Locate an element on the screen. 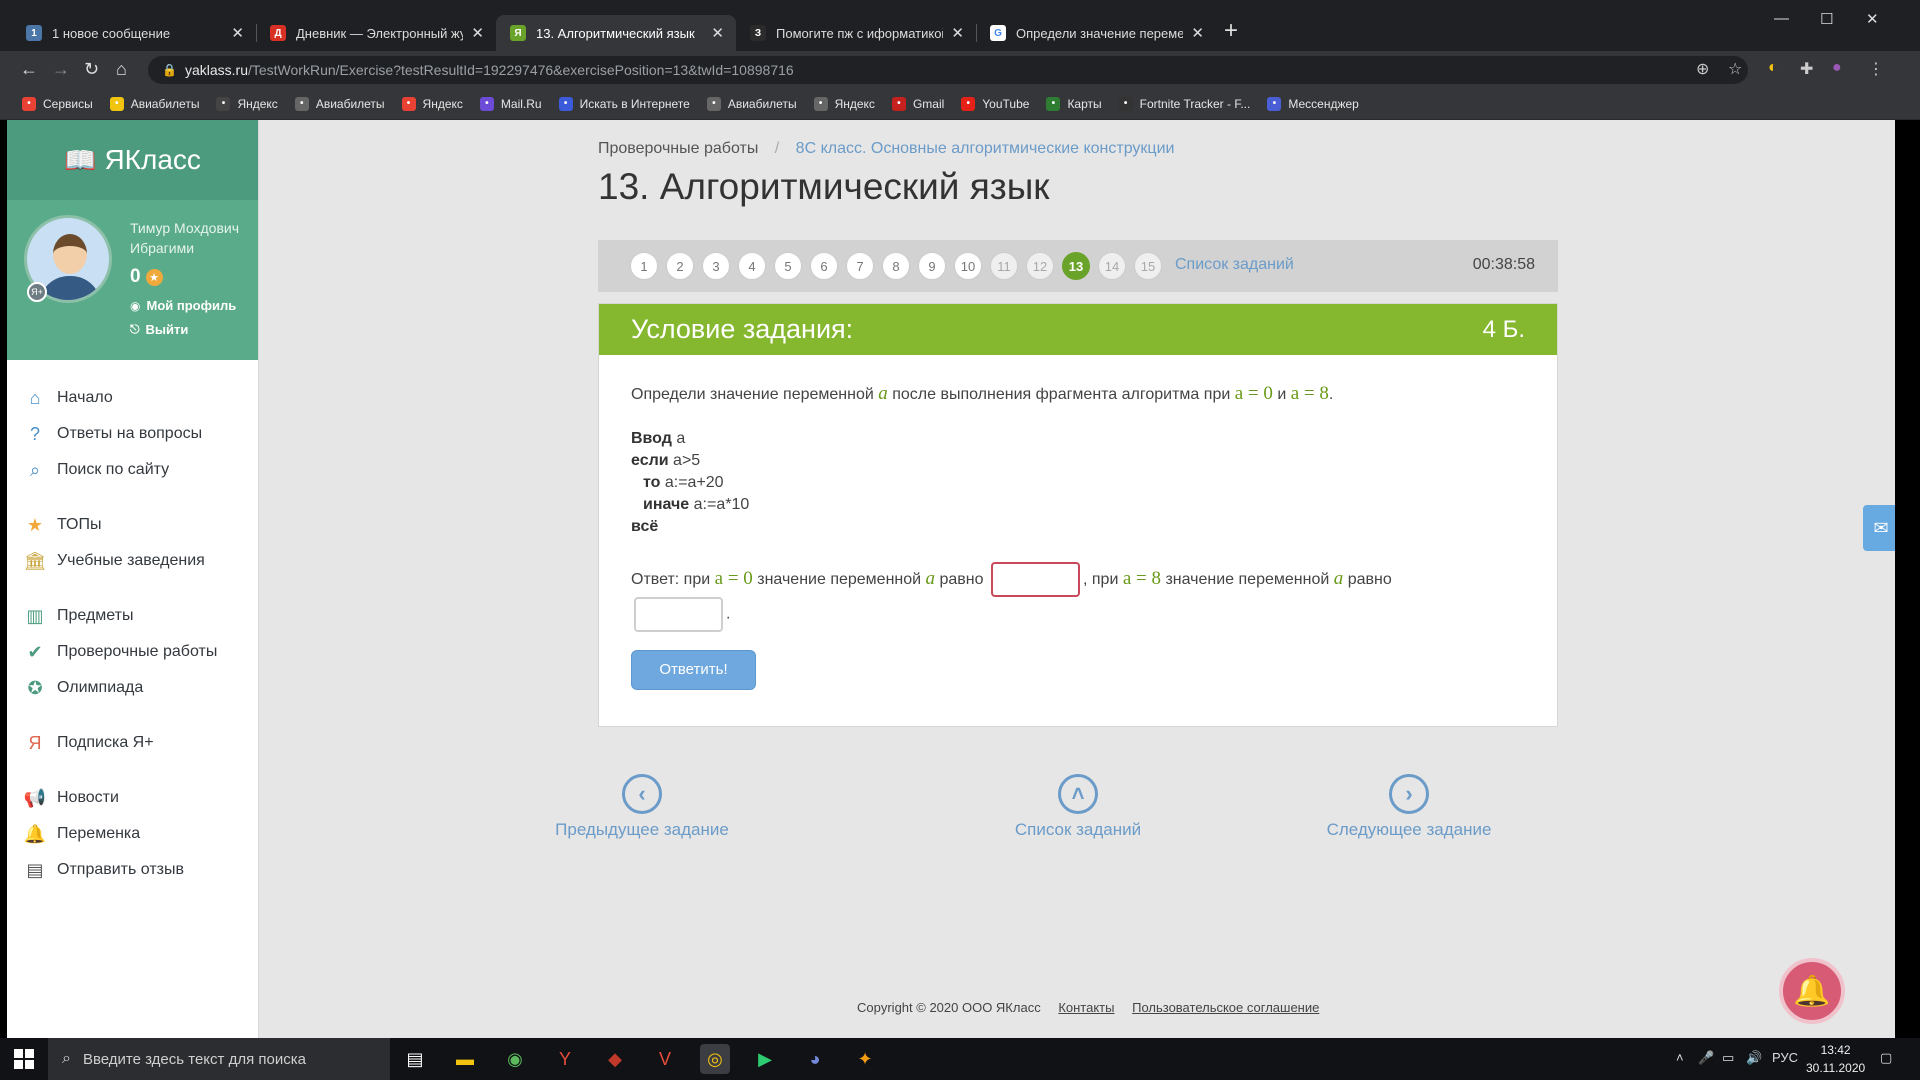  tab-vk-message: 1 1 новое сообщение ✕ is located at coordinates (134, 33).